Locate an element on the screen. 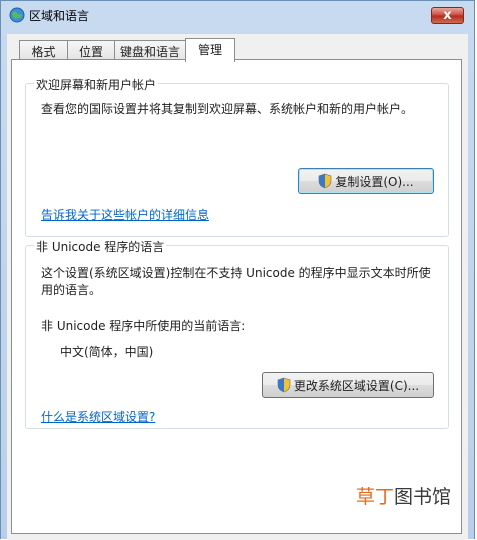  unicode-description-line2: 用的语言。 is located at coordinates (71, 290).